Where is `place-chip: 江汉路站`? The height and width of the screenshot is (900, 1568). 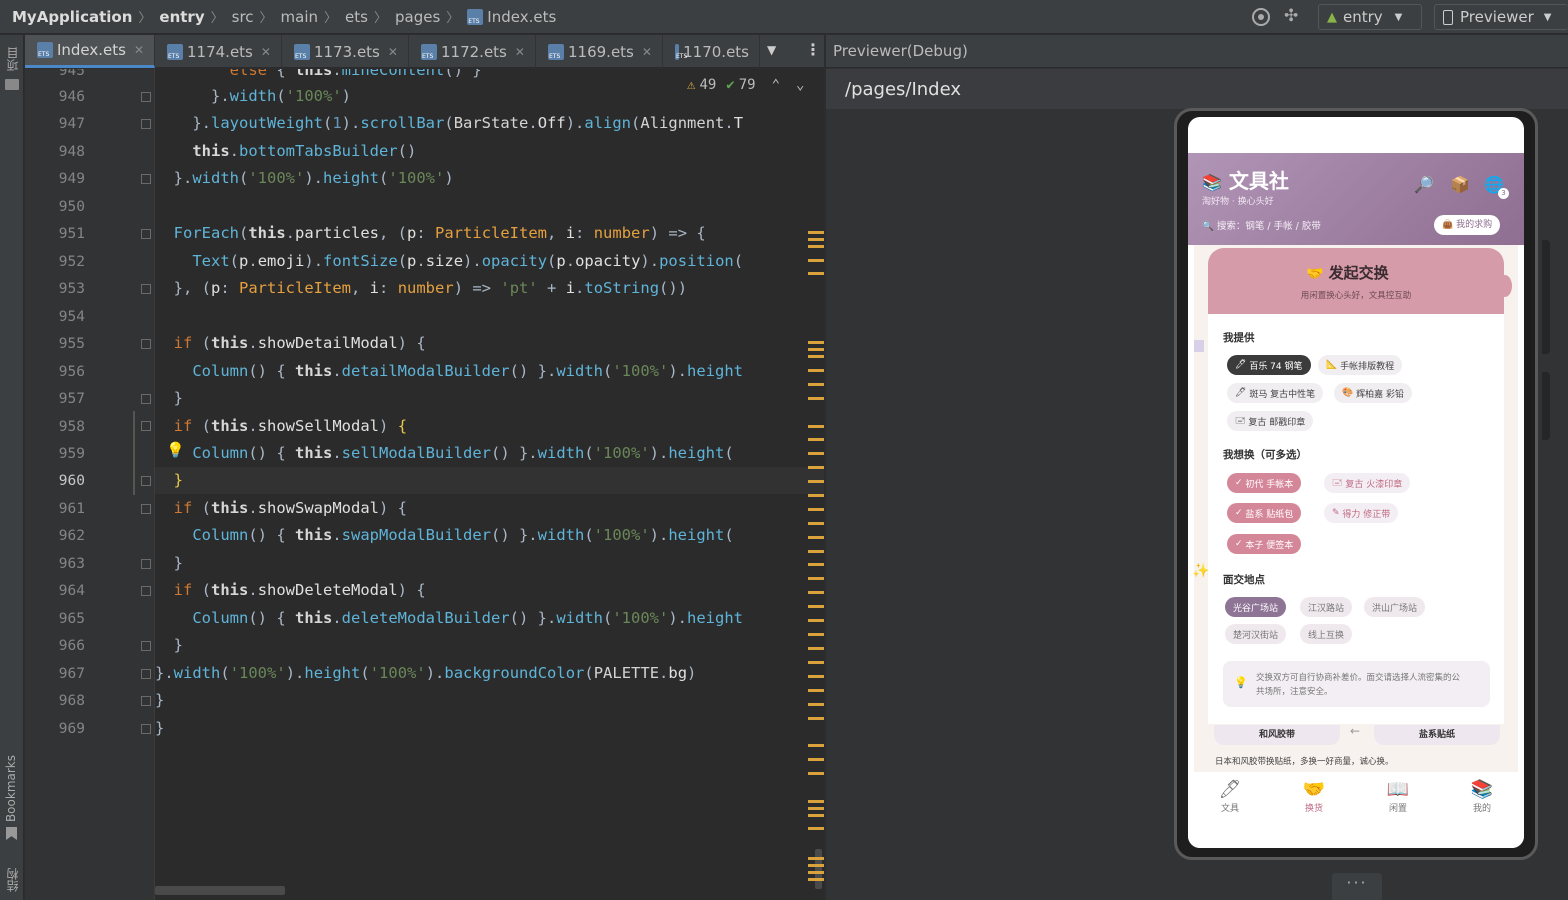
place-chip: 江汉路站 is located at coordinates (1326, 607).